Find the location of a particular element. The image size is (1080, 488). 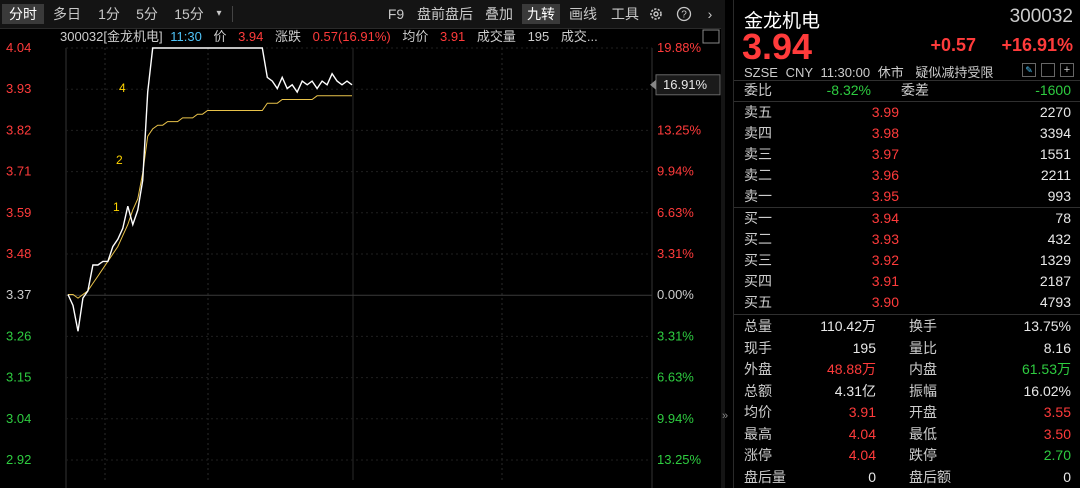

wc-label: 委差 is located at coordinates (915, 90).